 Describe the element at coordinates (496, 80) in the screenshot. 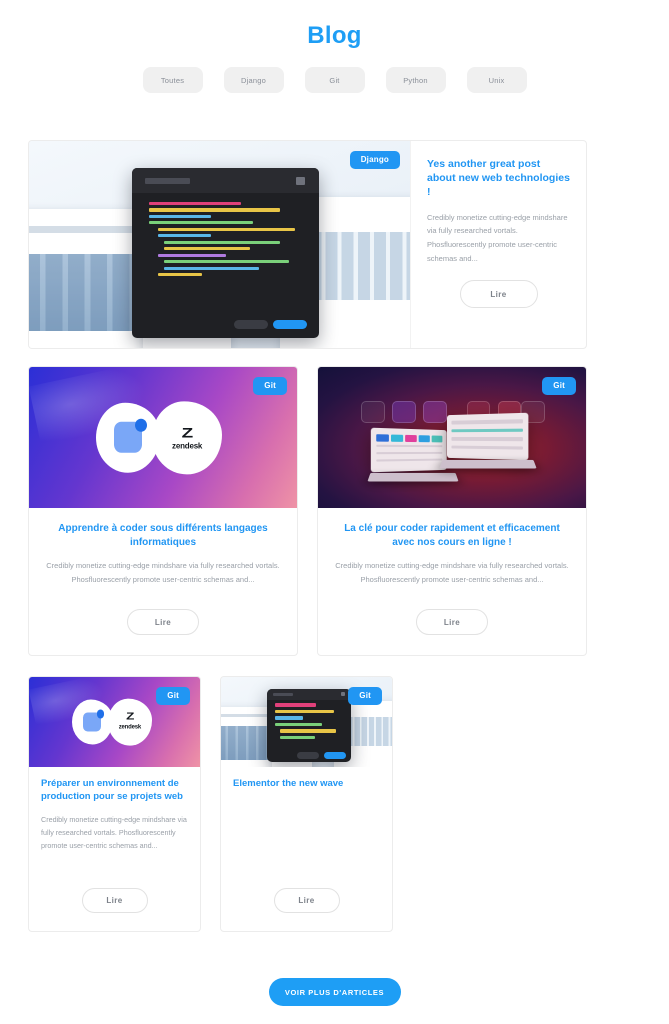

I see `filter-chip-unix: Unix` at that location.